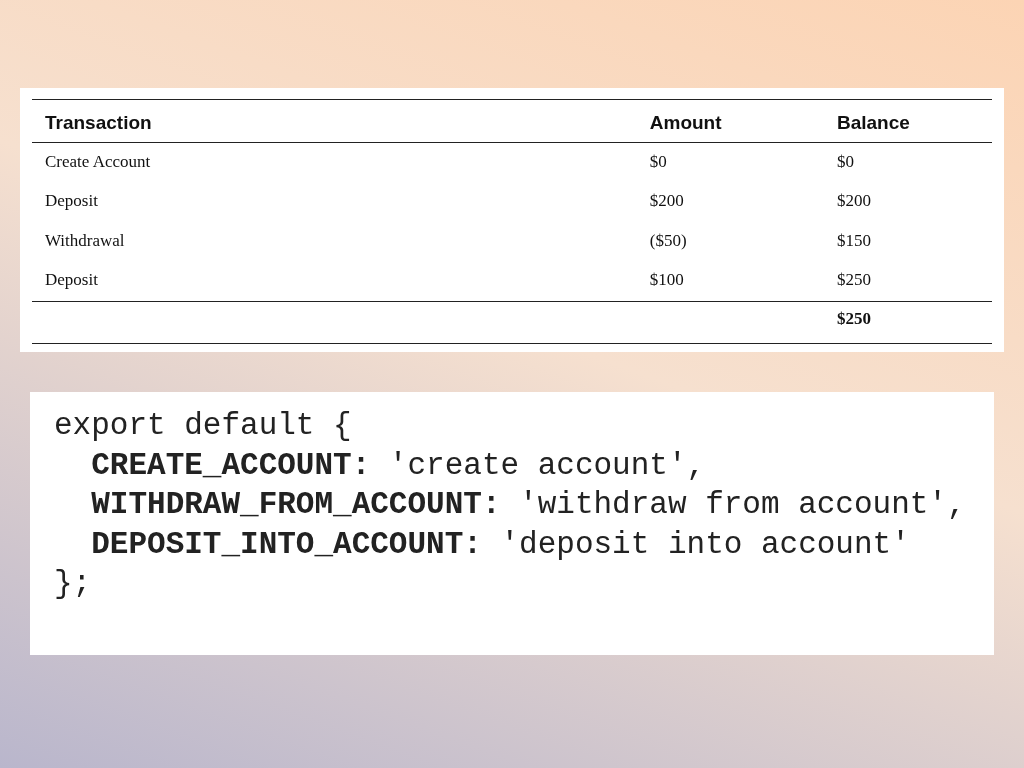  I want to click on table-cell-text: Deposit, so click(71, 201).